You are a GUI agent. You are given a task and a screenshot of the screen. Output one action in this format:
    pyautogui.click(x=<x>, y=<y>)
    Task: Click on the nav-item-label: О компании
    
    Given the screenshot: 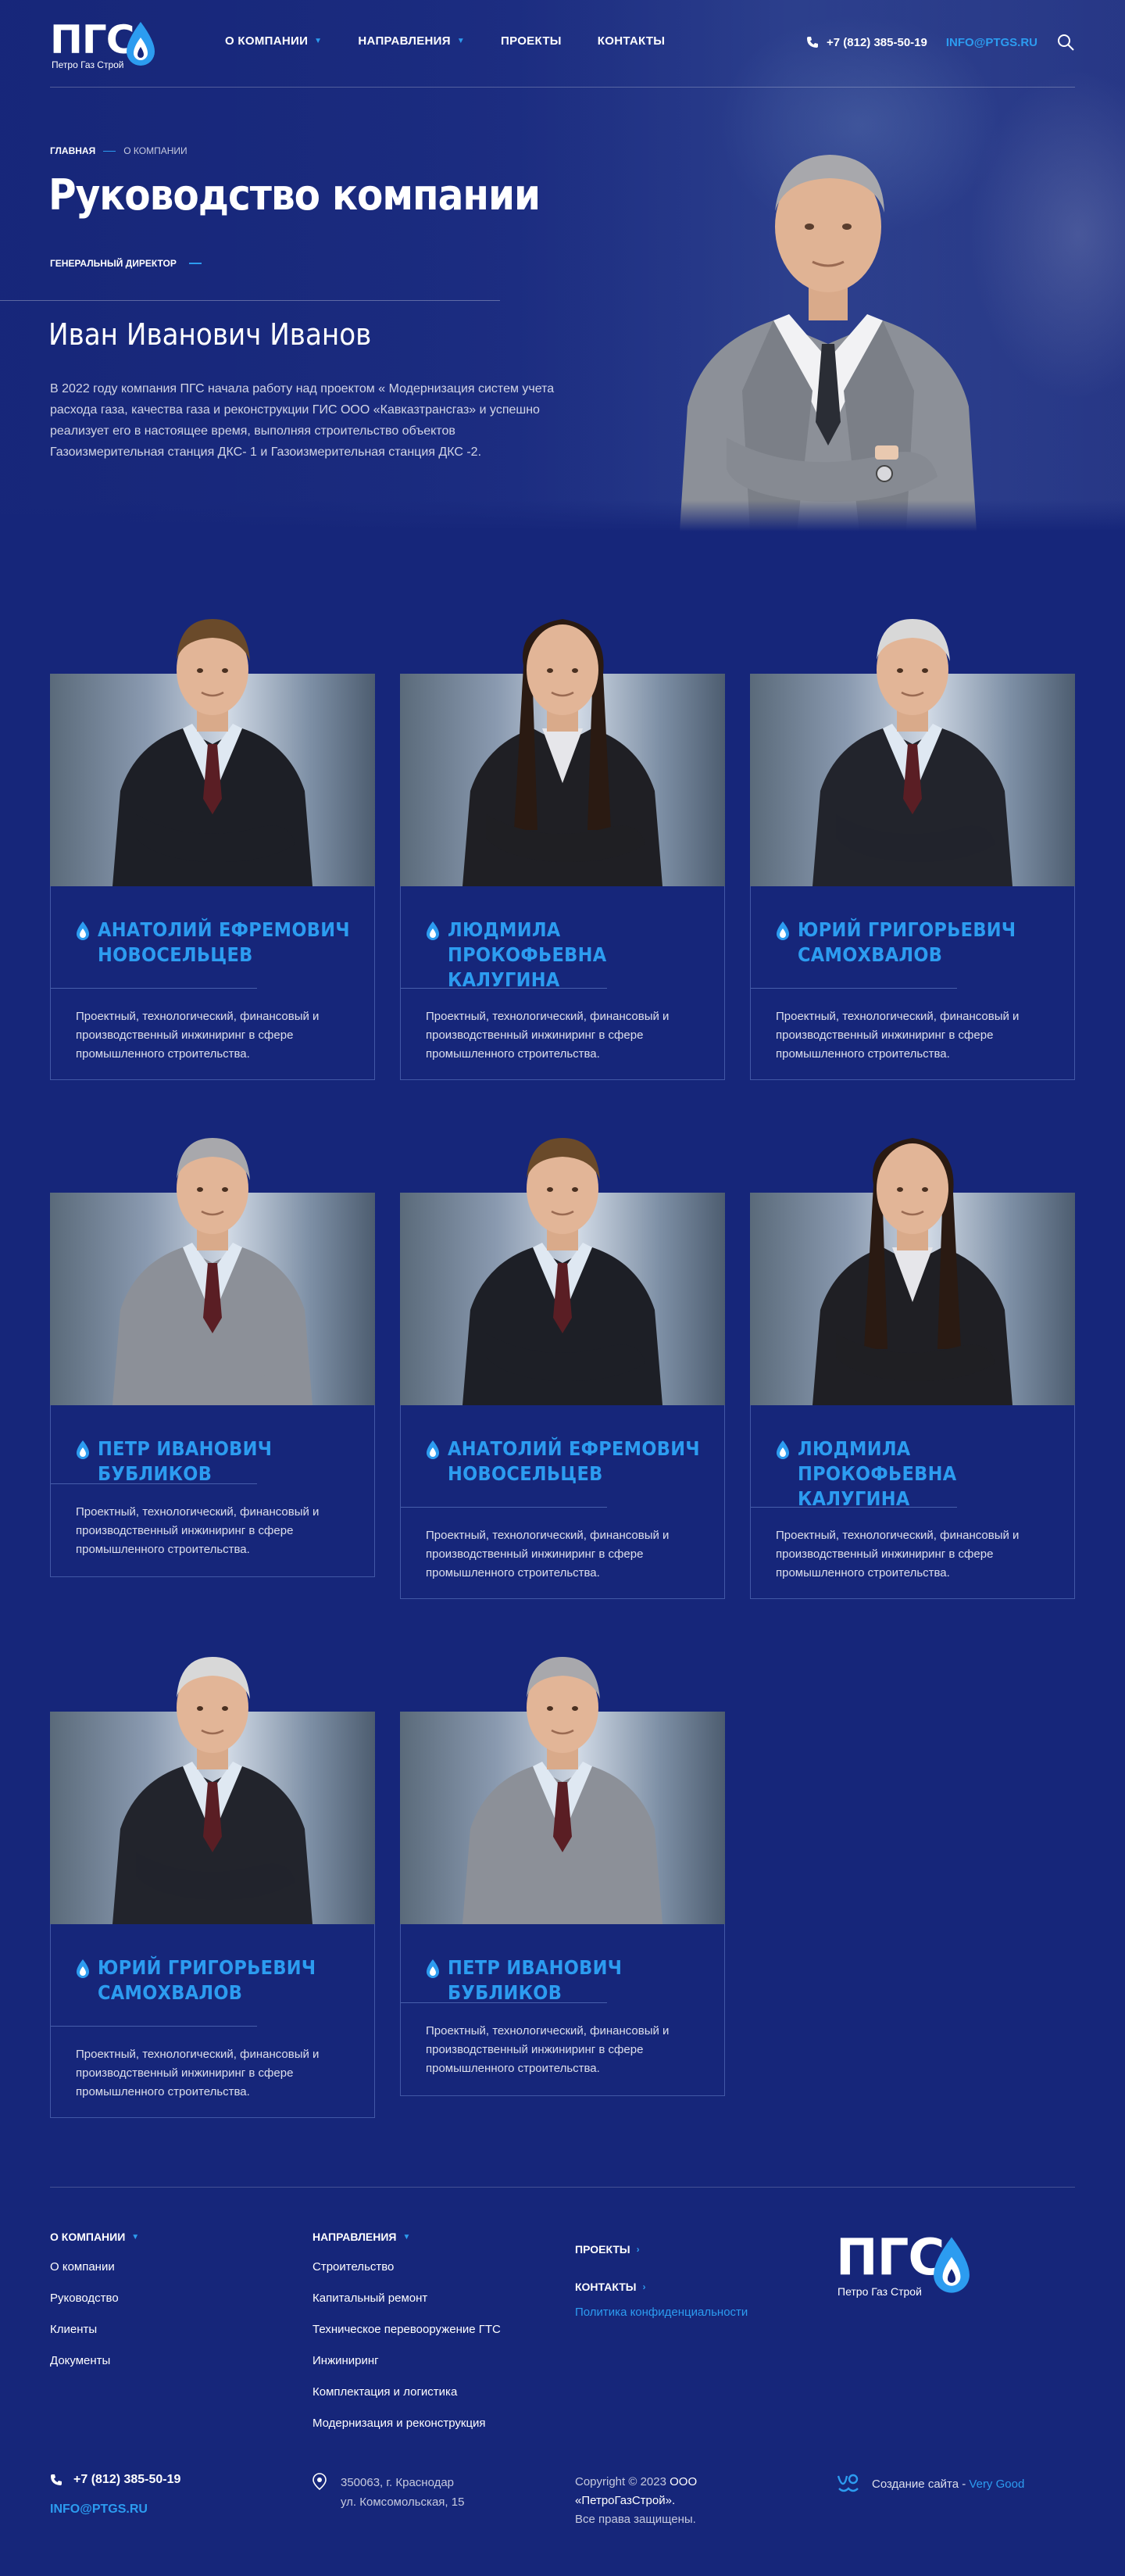 What is the action you would take?
    pyautogui.click(x=267, y=41)
    